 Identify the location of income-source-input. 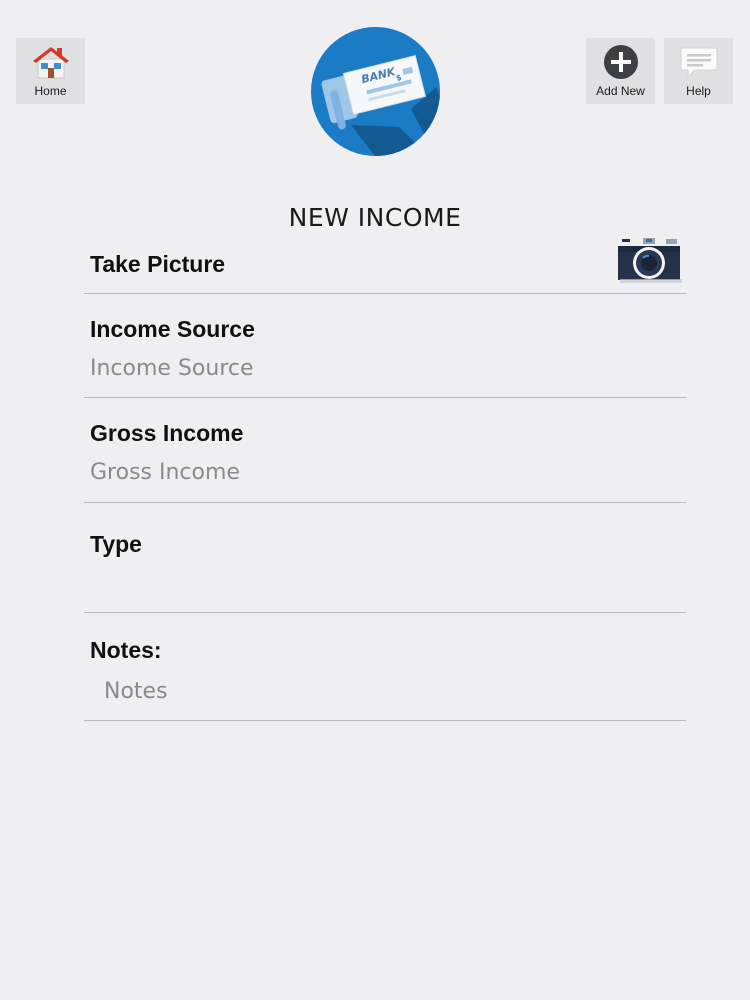
(385, 368).